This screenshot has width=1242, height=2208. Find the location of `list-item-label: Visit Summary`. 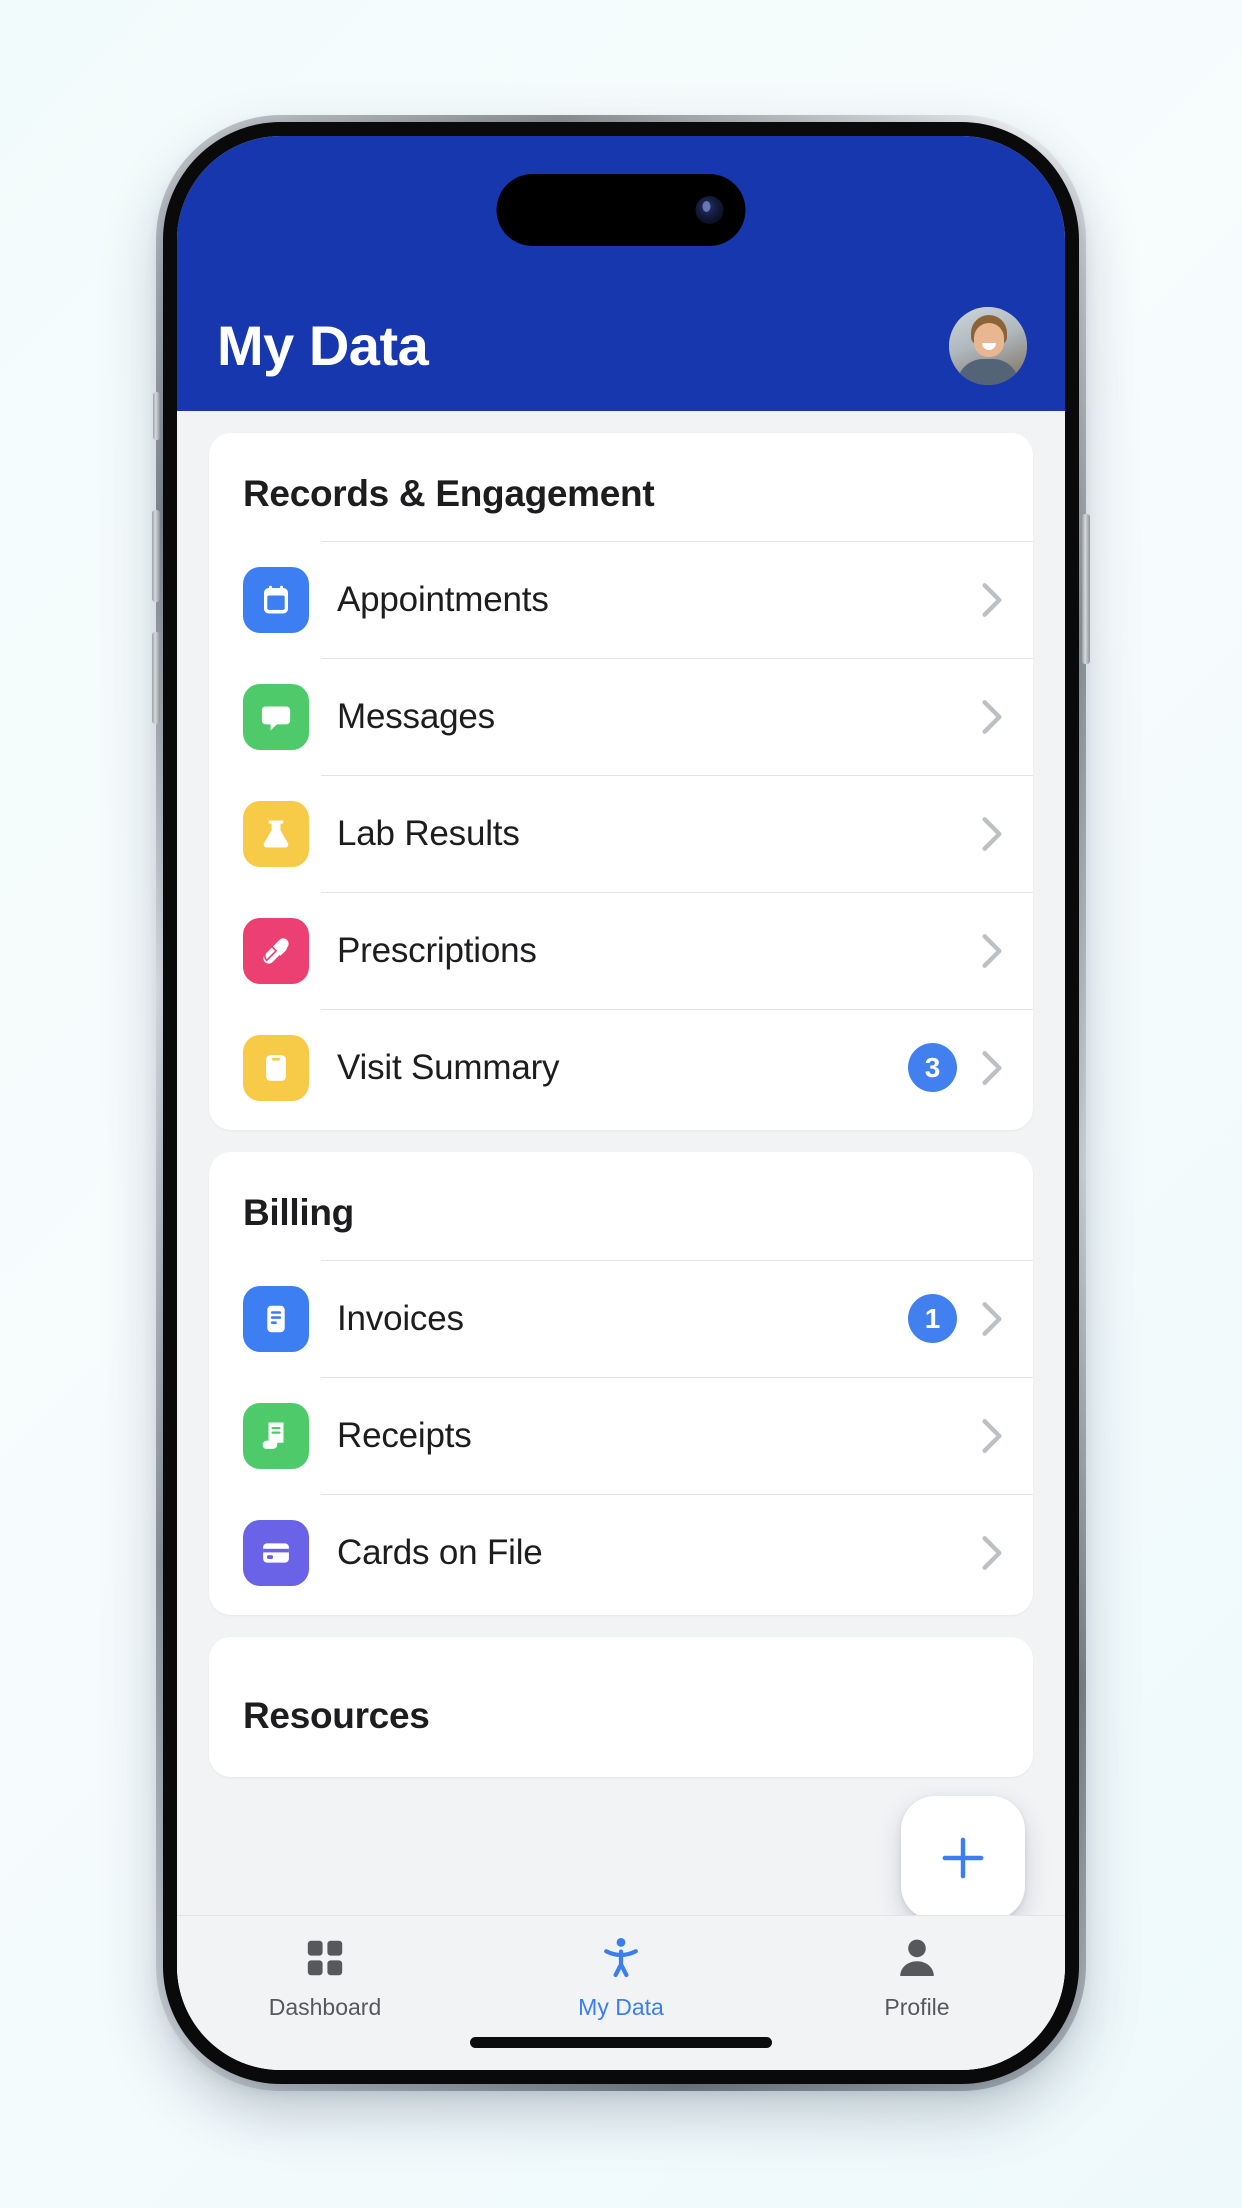

list-item-label: Visit Summary is located at coordinates (448, 1067).